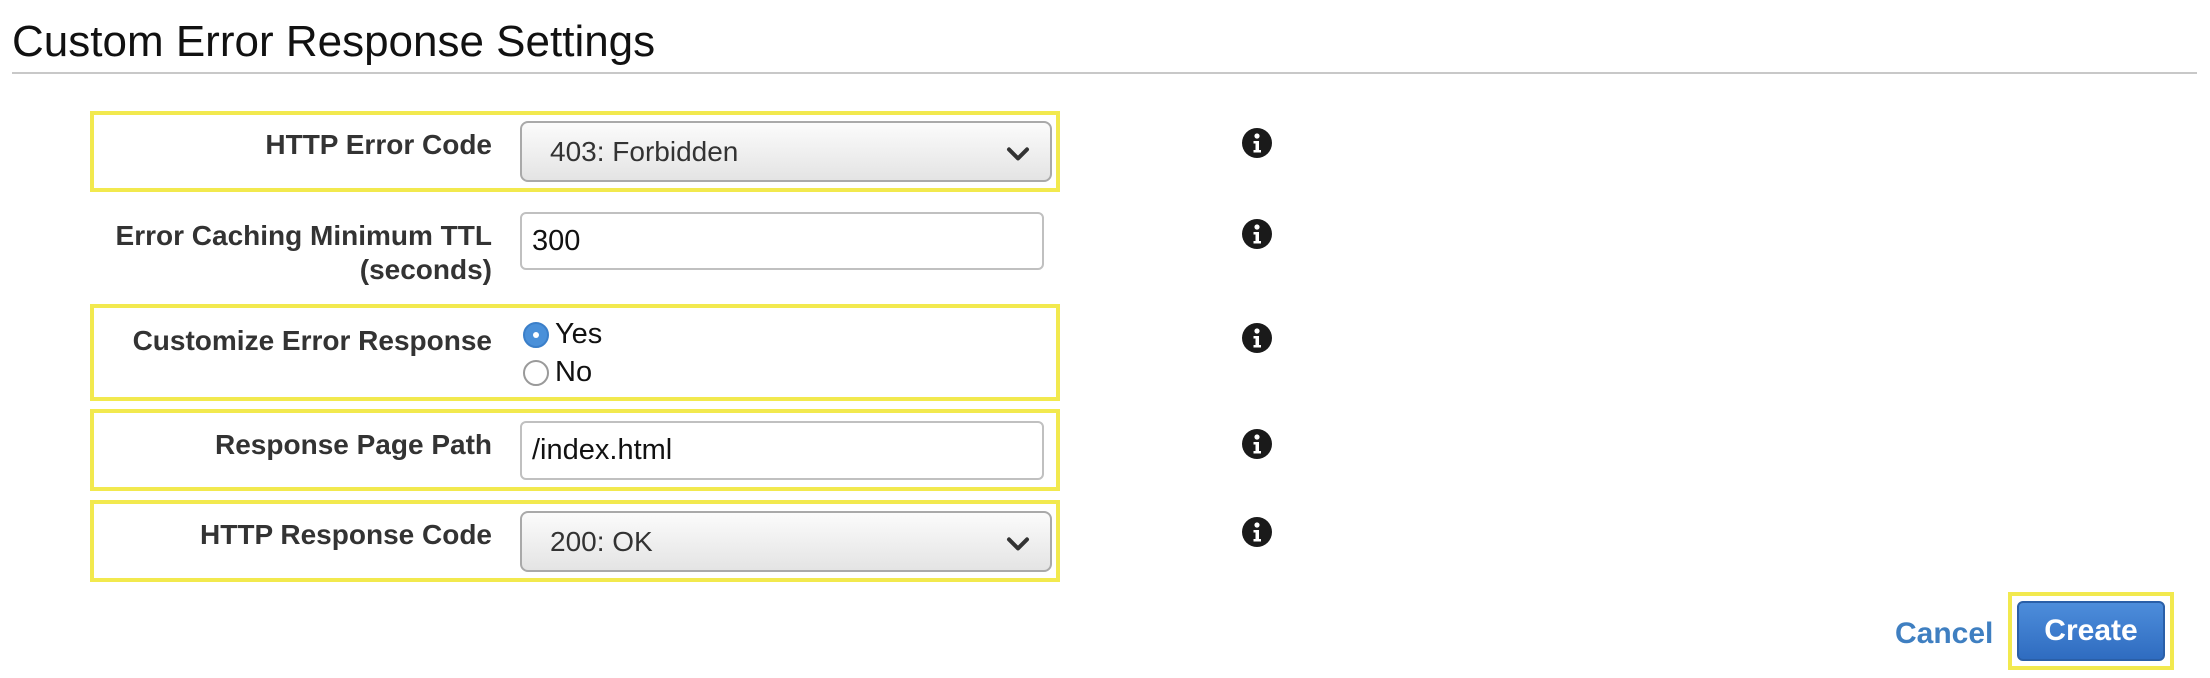  What do you see at coordinates (786, 151) in the screenshot?
I see `http-error-code-select: 403: Forbidden` at bounding box center [786, 151].